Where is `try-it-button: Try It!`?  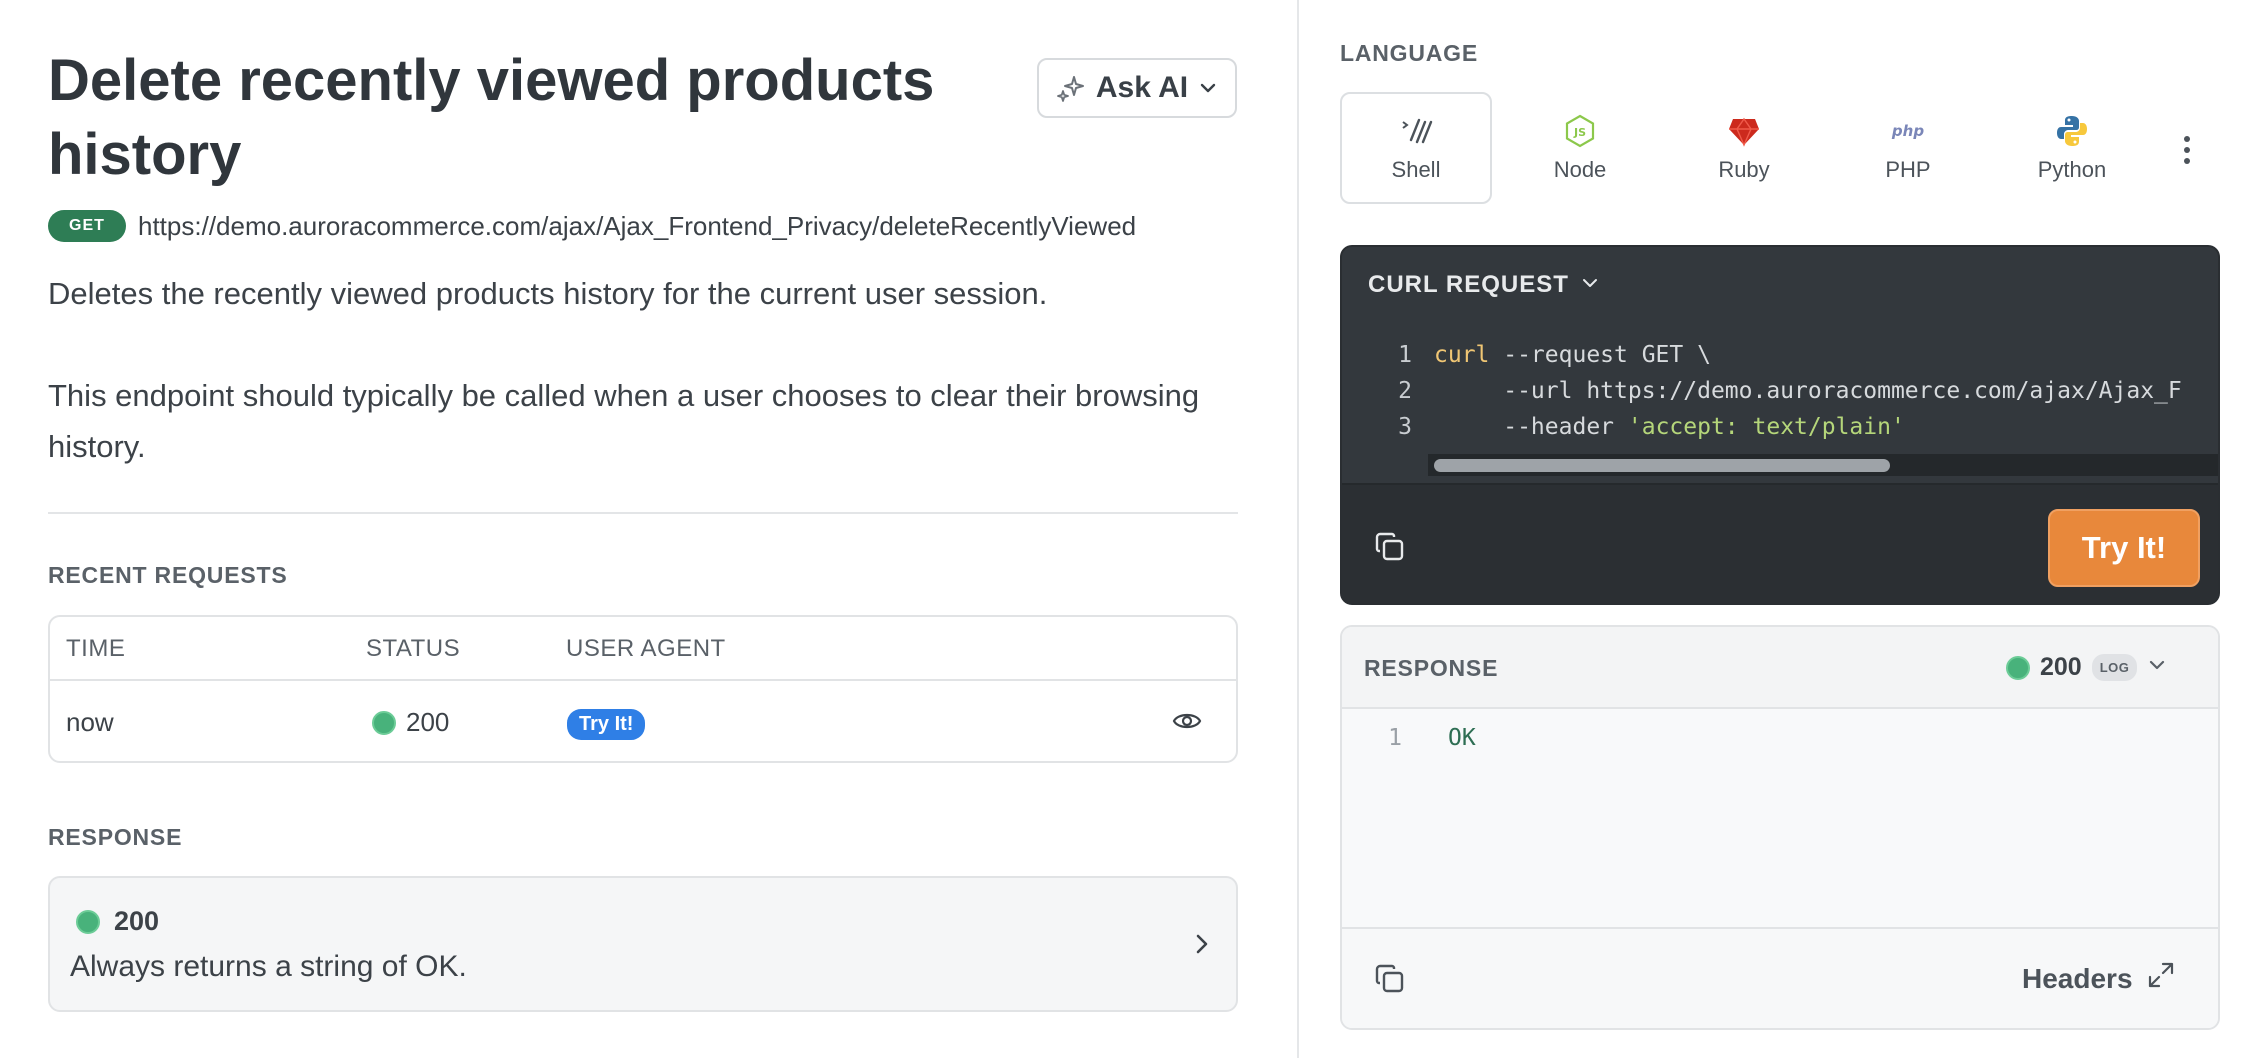
try-it-button: Try It! is located at coordinates (2124, 548).